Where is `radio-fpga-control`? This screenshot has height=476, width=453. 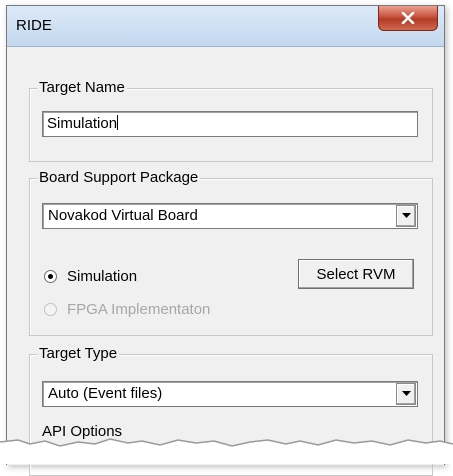 radio-fpga-control is located at coordinates (50, 309).